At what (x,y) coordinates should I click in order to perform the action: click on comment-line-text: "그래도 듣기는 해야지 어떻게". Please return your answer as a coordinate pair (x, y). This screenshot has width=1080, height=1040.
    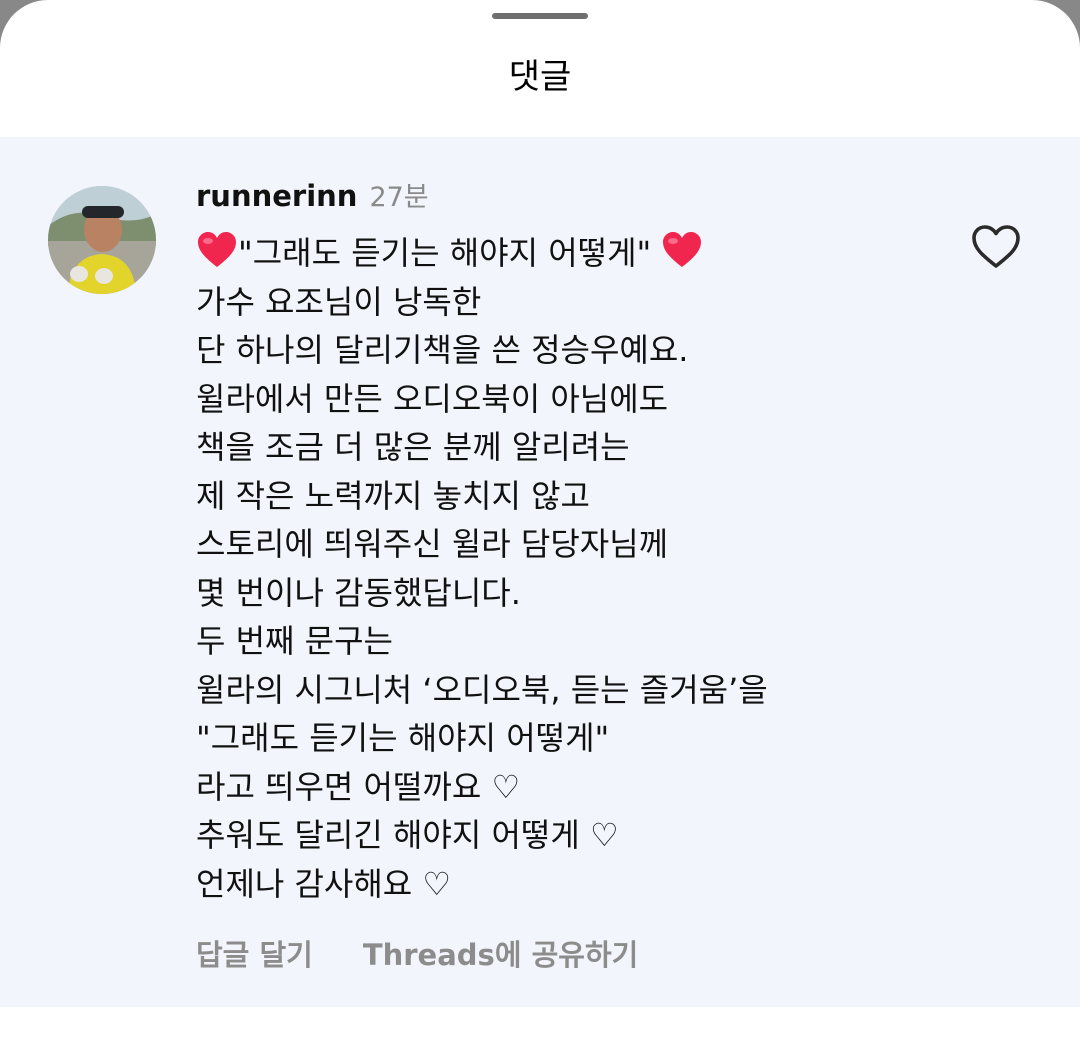
    Looking at the image, I should click on (445, 253).